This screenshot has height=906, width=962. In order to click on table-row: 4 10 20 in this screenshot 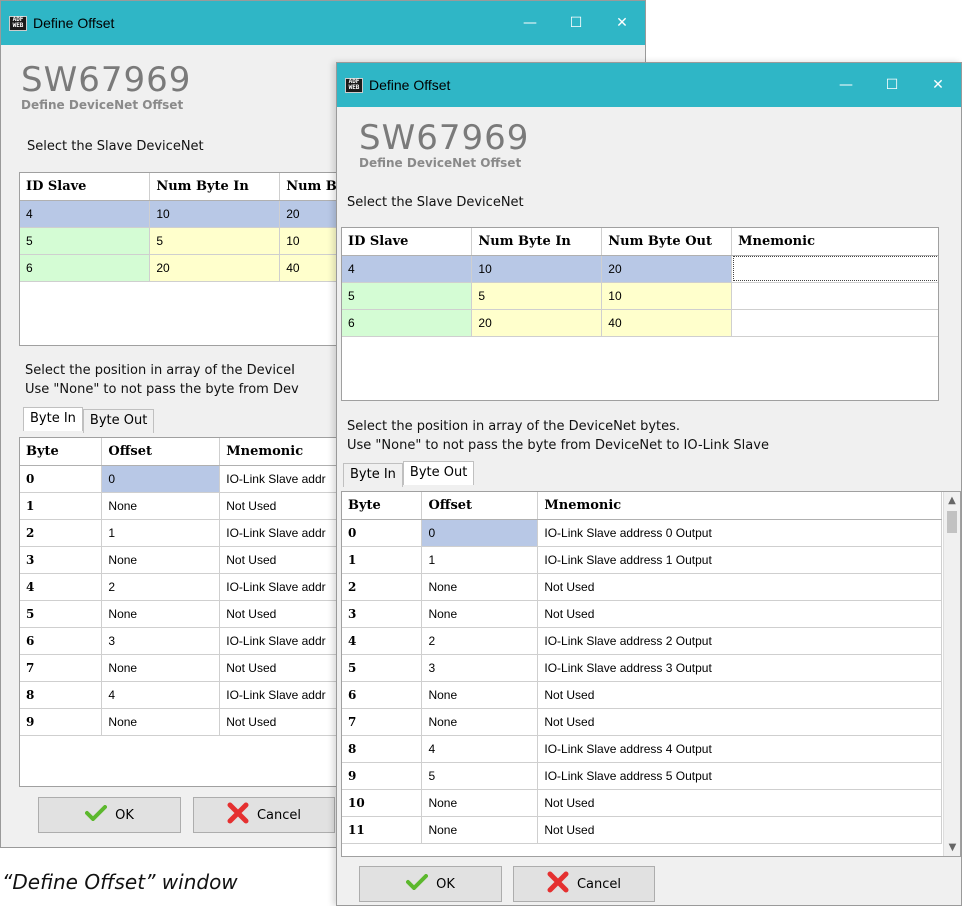, I will do `click(640, 269)`.